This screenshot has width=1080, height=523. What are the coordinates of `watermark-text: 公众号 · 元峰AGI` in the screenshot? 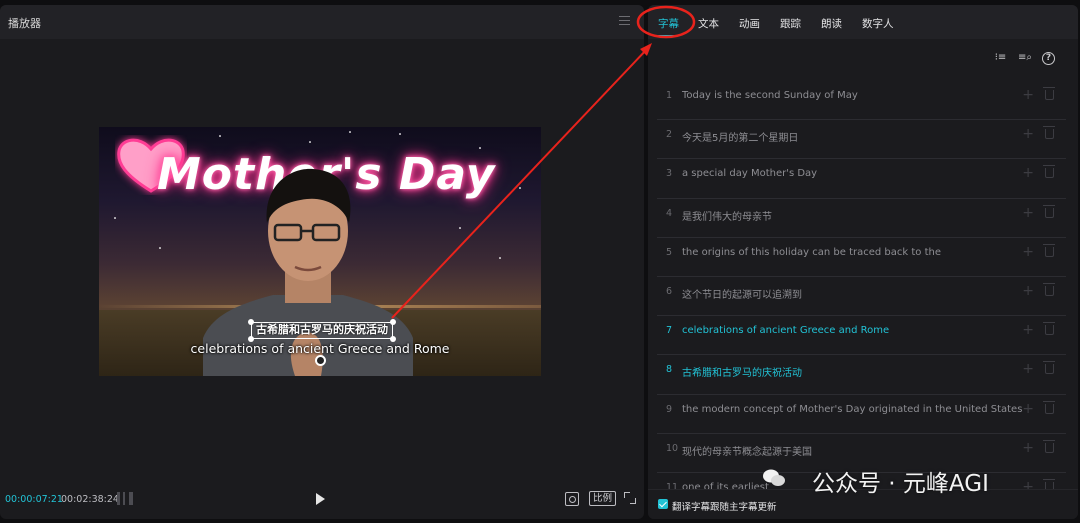 It's located at (900, 484).